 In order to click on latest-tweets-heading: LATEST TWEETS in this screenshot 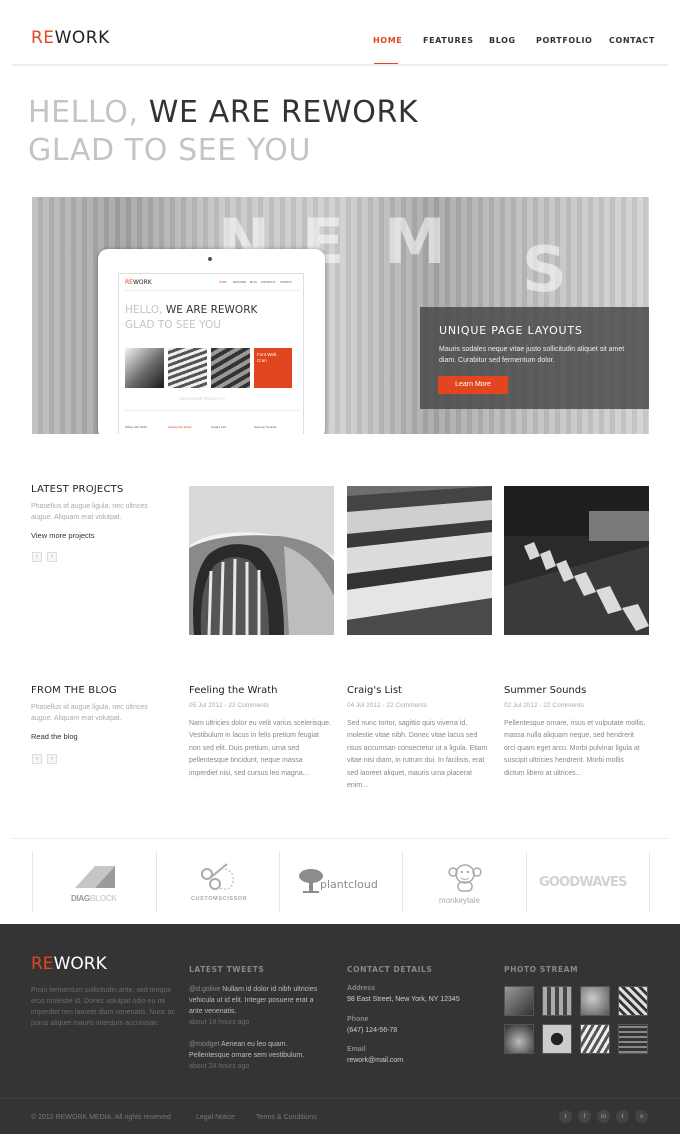, I will do `click(227, 969)`.